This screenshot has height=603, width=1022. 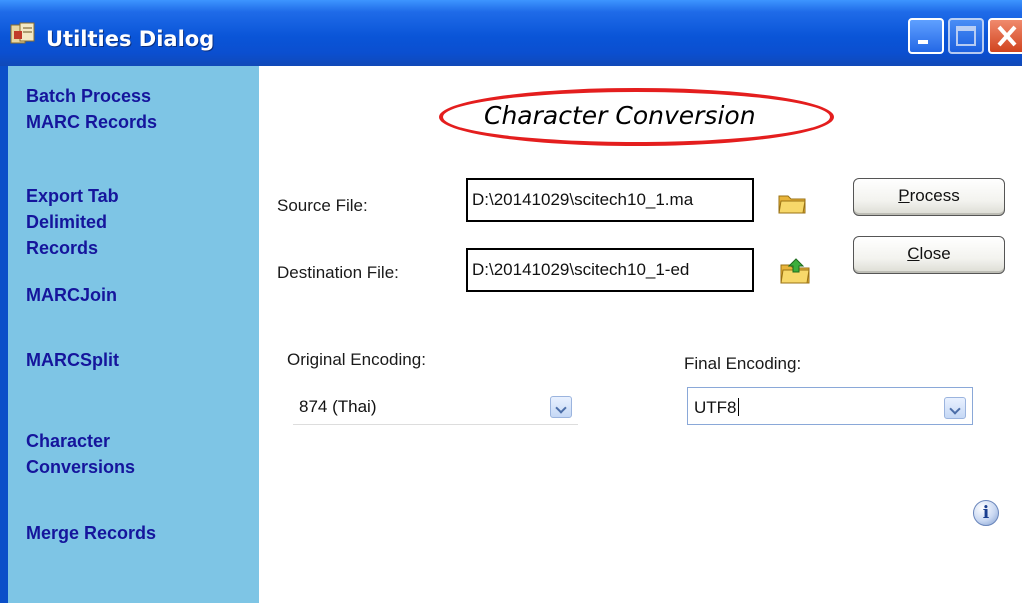 I want to click on process-button-label: rocess, so click(x=934, y=195).